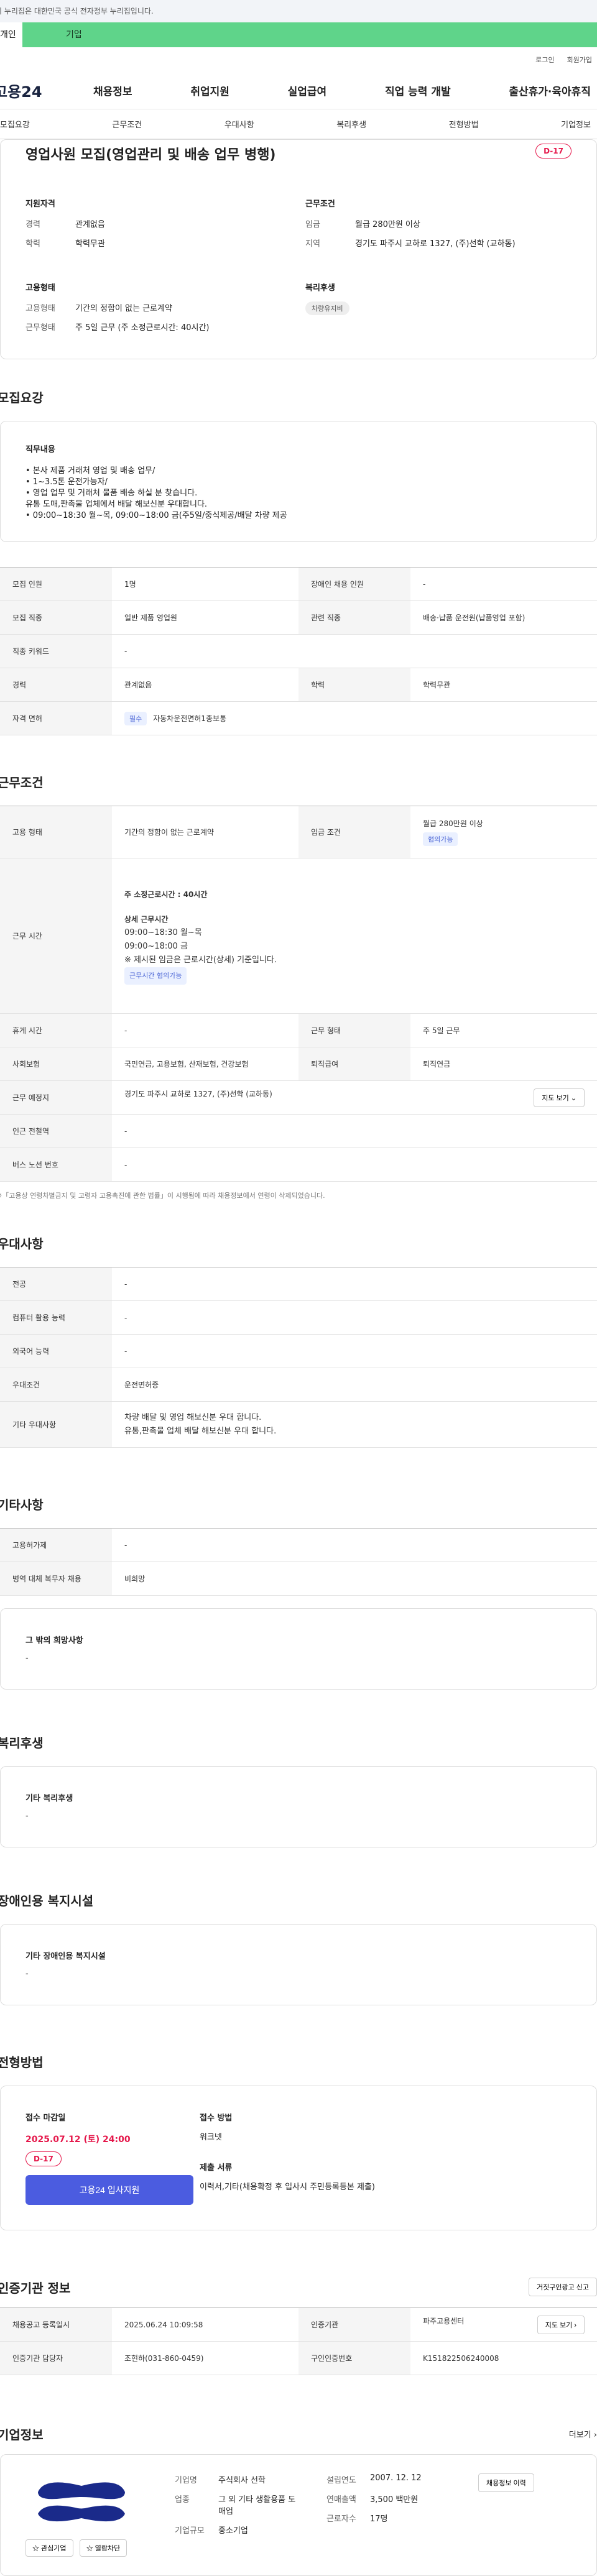  What do you see at coordinates (56, 1064) in the screenshot?
I see `insurance-label: 사회보험` at bounding box center [56, 1064].